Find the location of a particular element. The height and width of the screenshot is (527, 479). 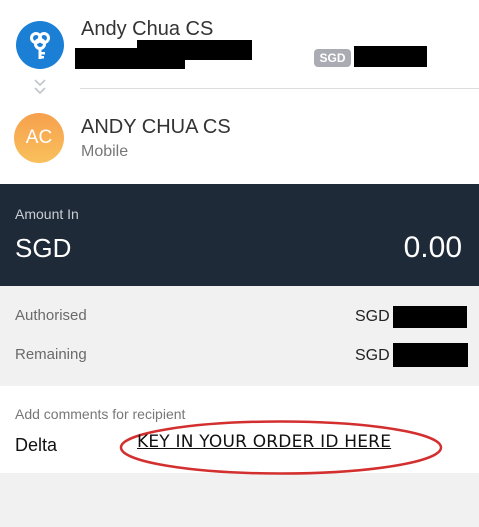

recipient-subtitle: Mobile is located at coordinates (105, 151).